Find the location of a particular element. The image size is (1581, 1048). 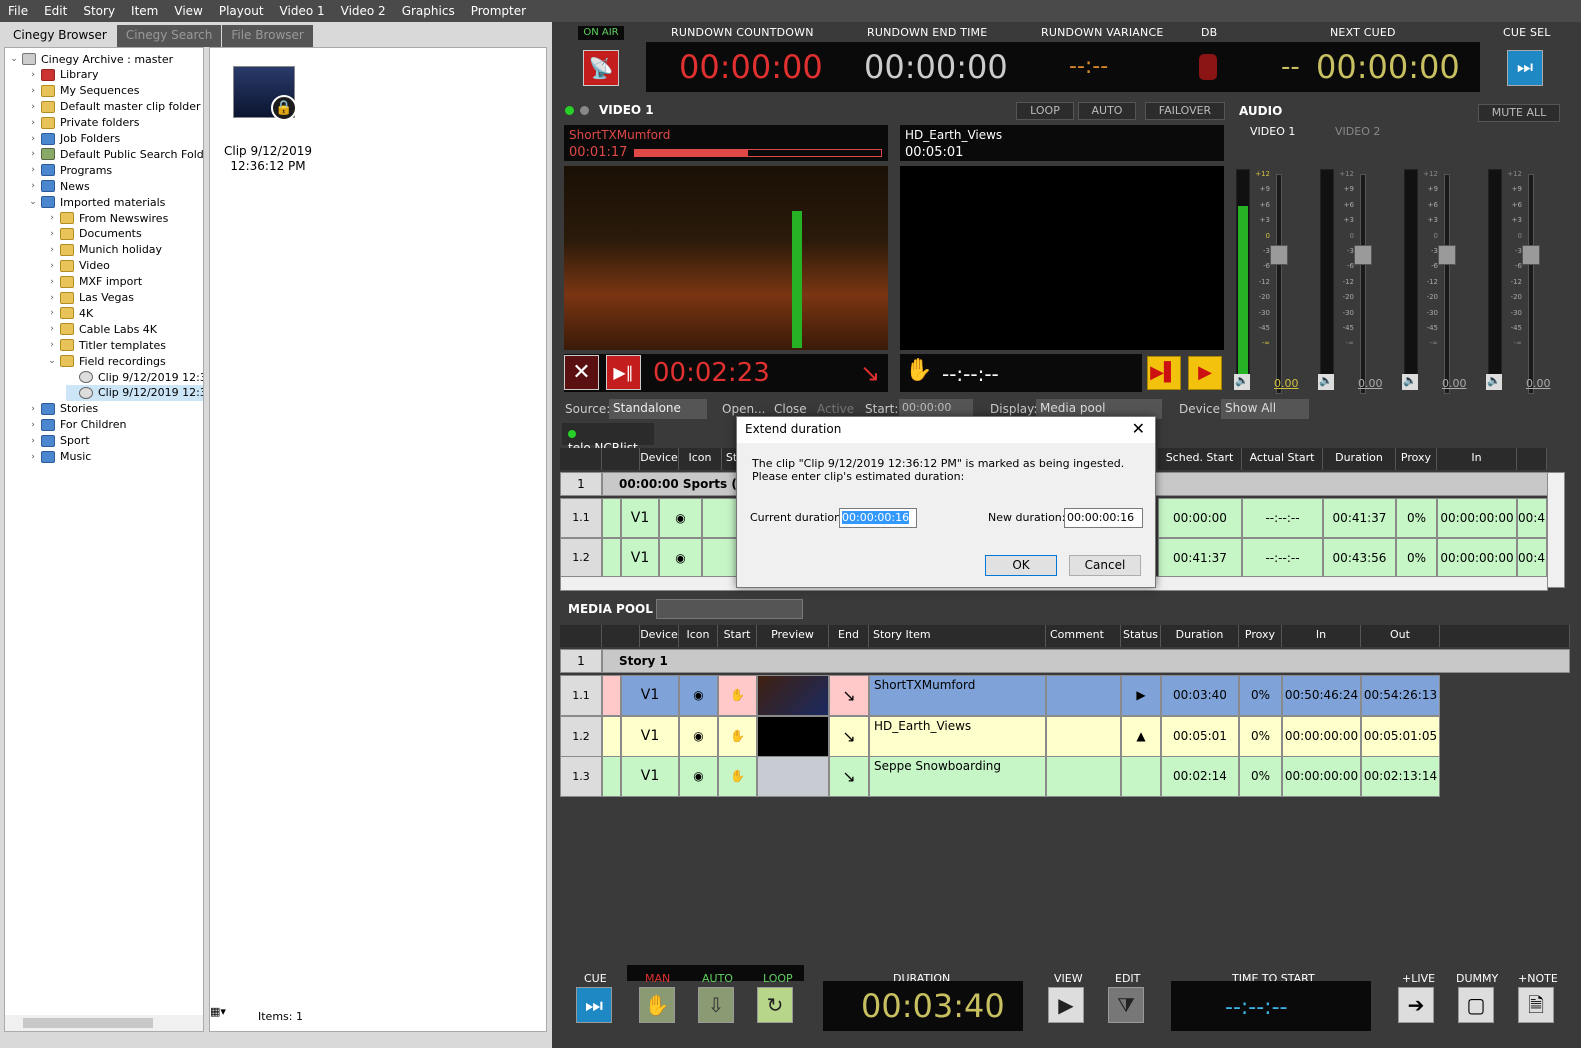

column-header: Icon is located at coordinates (700, 459).